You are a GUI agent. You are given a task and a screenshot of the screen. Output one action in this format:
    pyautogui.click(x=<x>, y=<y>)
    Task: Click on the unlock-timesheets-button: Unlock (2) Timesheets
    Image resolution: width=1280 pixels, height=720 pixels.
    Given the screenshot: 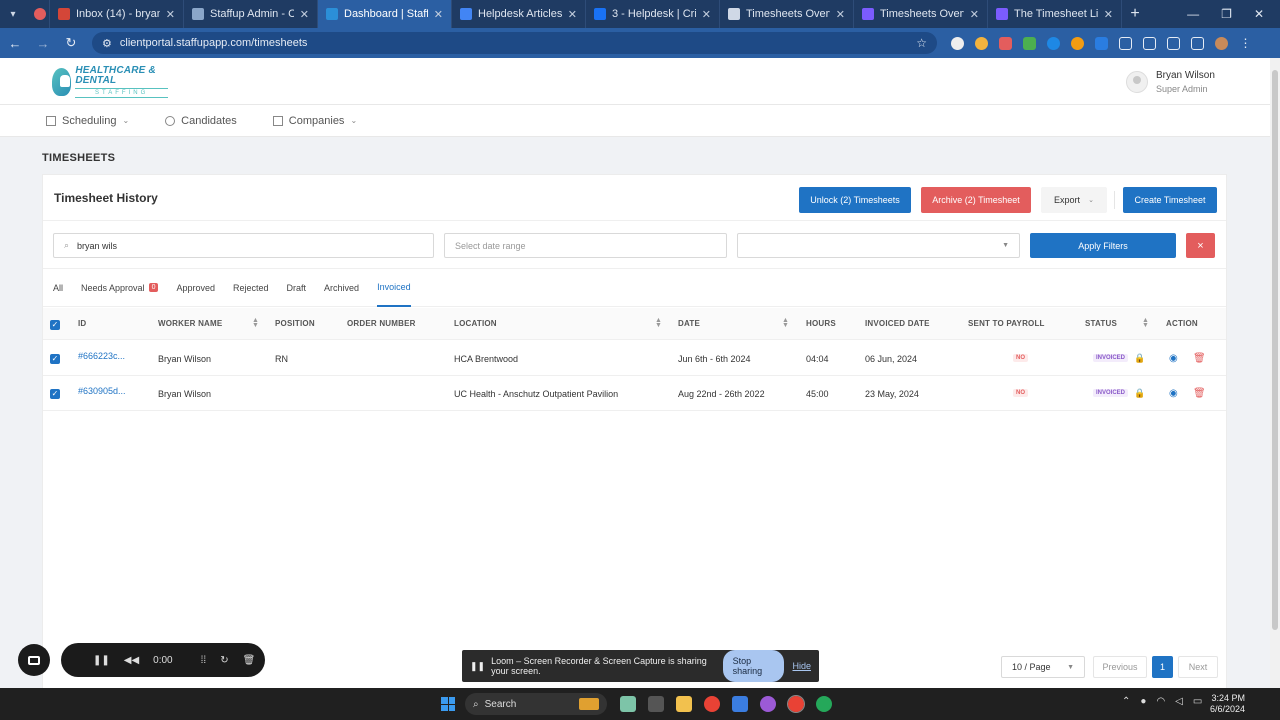 What is the action you would take?
    pyautogui.click(x=855, y=200)
    